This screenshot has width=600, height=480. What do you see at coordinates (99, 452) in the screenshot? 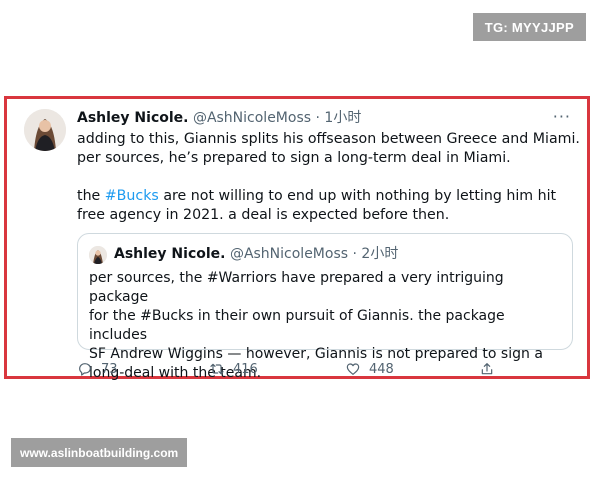
I see `site-watermark: www.aslinboatbuilding.com` at bounding box center [99, 452].